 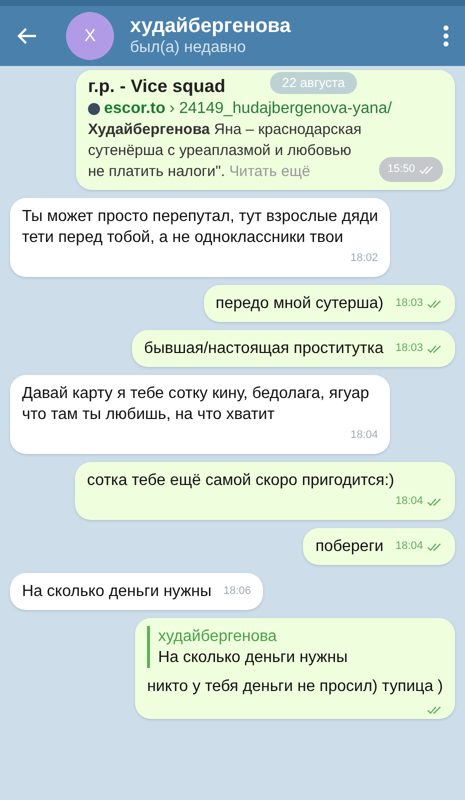 What do you see at coordinates (94, 108) in the screenshot?
I see `site-icon` at bounding box center [94, 108].